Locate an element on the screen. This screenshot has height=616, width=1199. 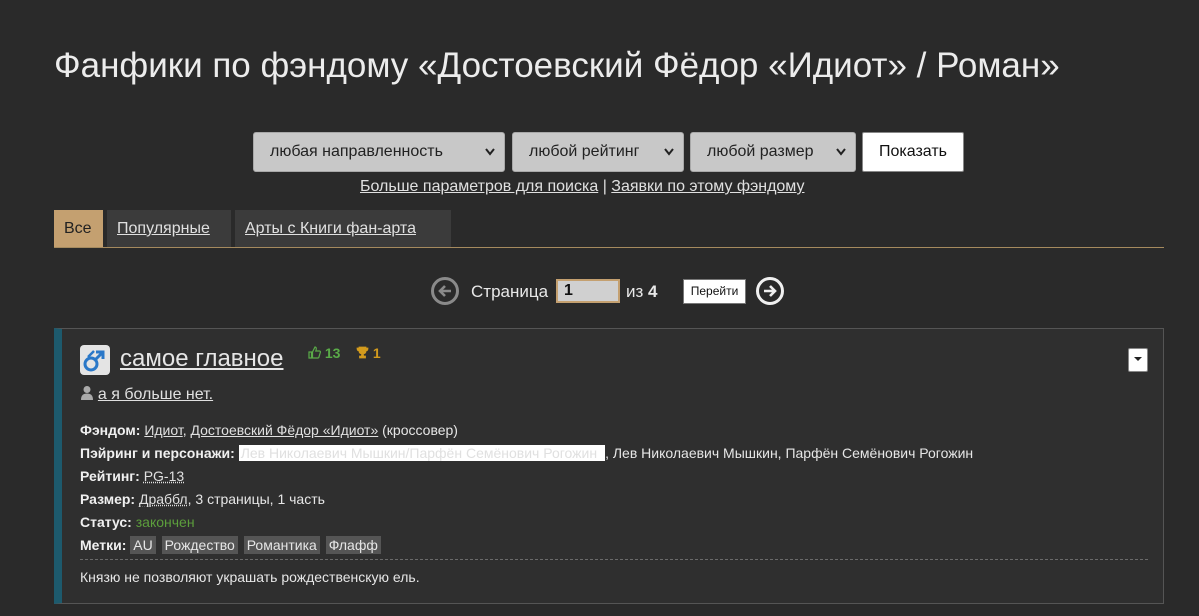
next-page-icon is located at coordinates (770, 291).